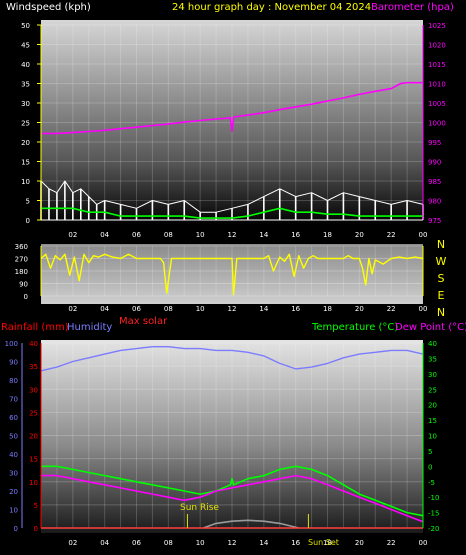  I want to click on temp-x-tick: 14, so click(263, 543).